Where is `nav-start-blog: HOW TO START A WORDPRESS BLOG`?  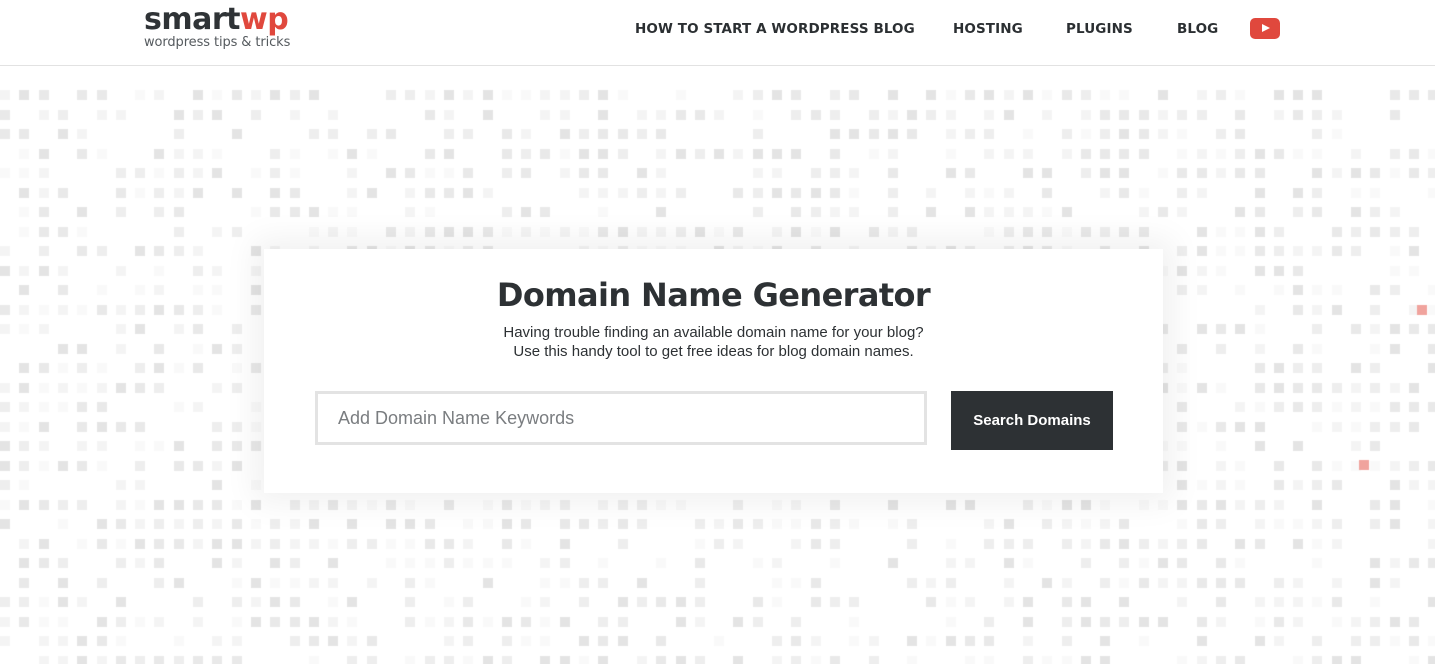
nav-start-blog: HOW TO START A WORDPRESS BLOG is located at coordinates (775, 29).